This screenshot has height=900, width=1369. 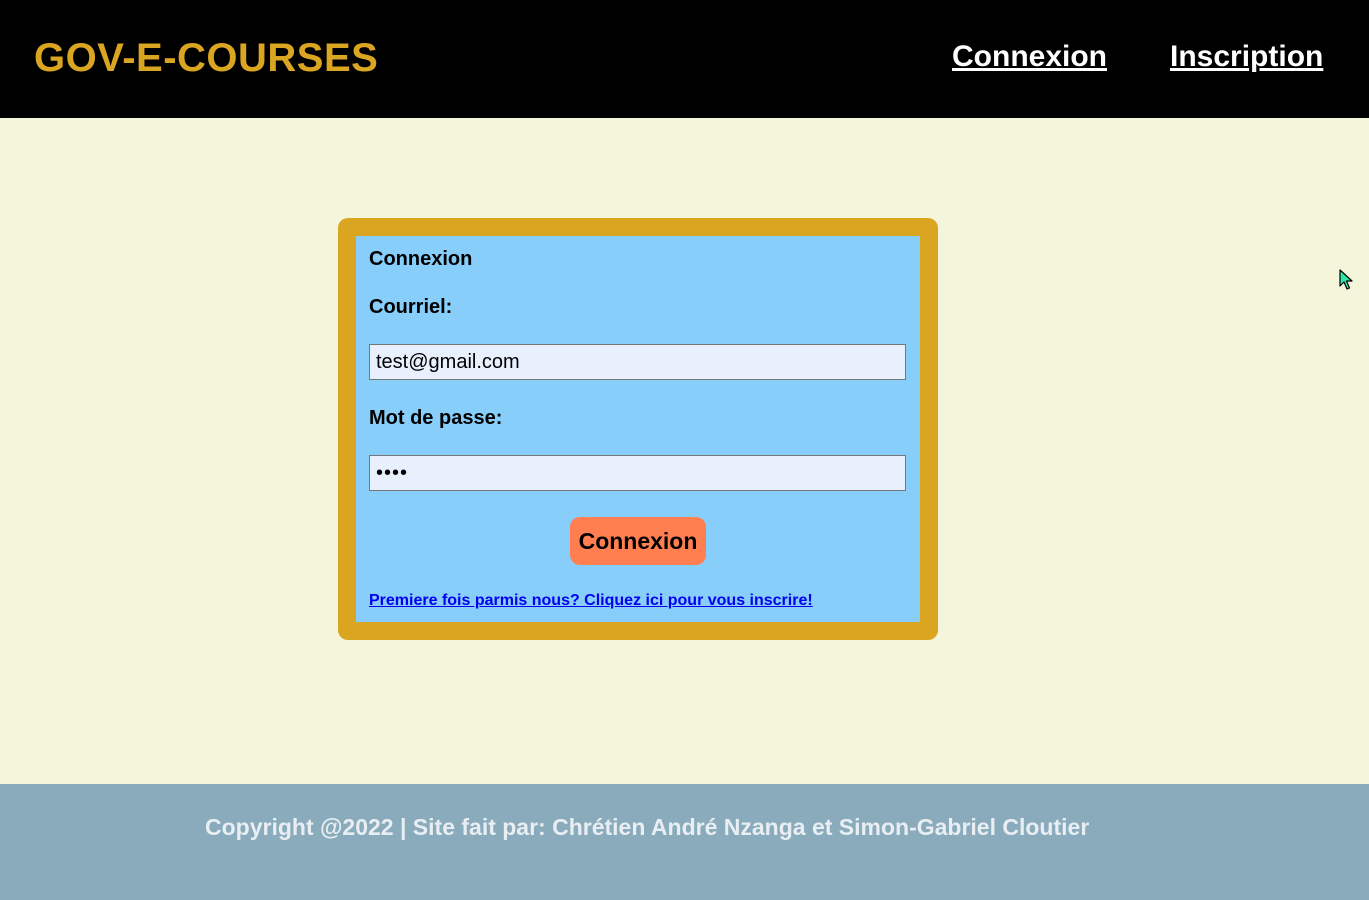 I want to click on nav-login-link: Connexion, so click(x=1029, y=57).